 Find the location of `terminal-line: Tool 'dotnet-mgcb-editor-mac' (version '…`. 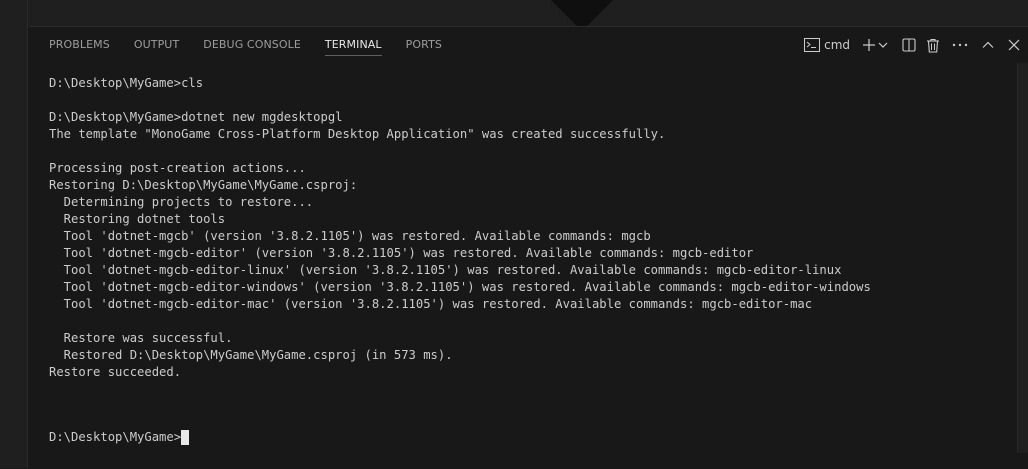

terminal-line: Tool 'dotnet-mgcb-editor-mac' (version '… is located at coordinates (431, 304).